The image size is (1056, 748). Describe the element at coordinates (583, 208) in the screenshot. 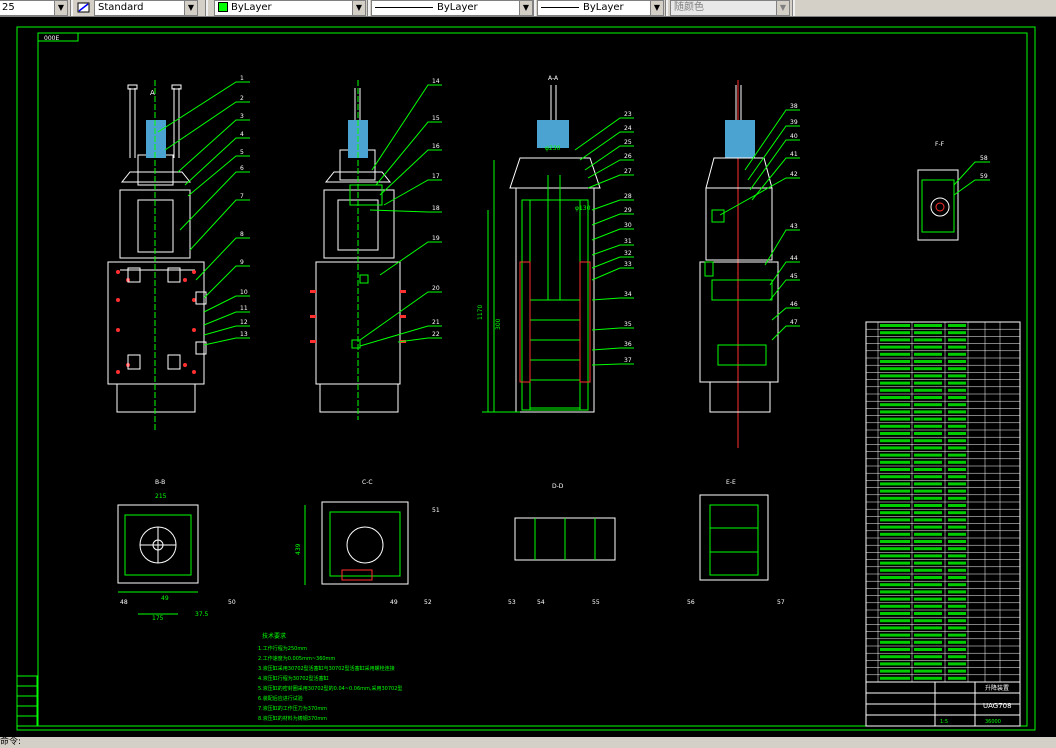

I see `dim-phi130: φ130` at that location.